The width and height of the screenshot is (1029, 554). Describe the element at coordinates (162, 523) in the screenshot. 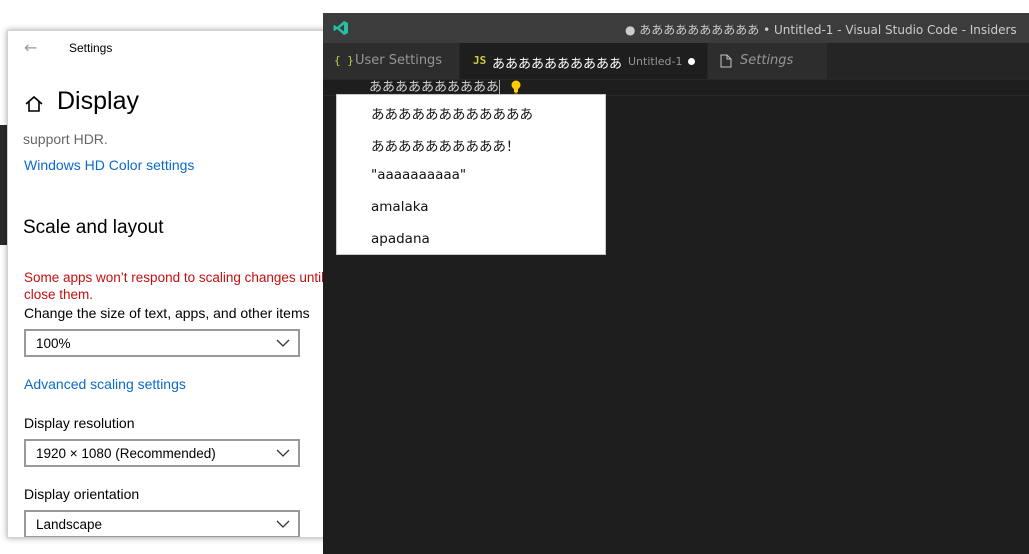

I see `orientation-dropdown: Landscape` at that location.